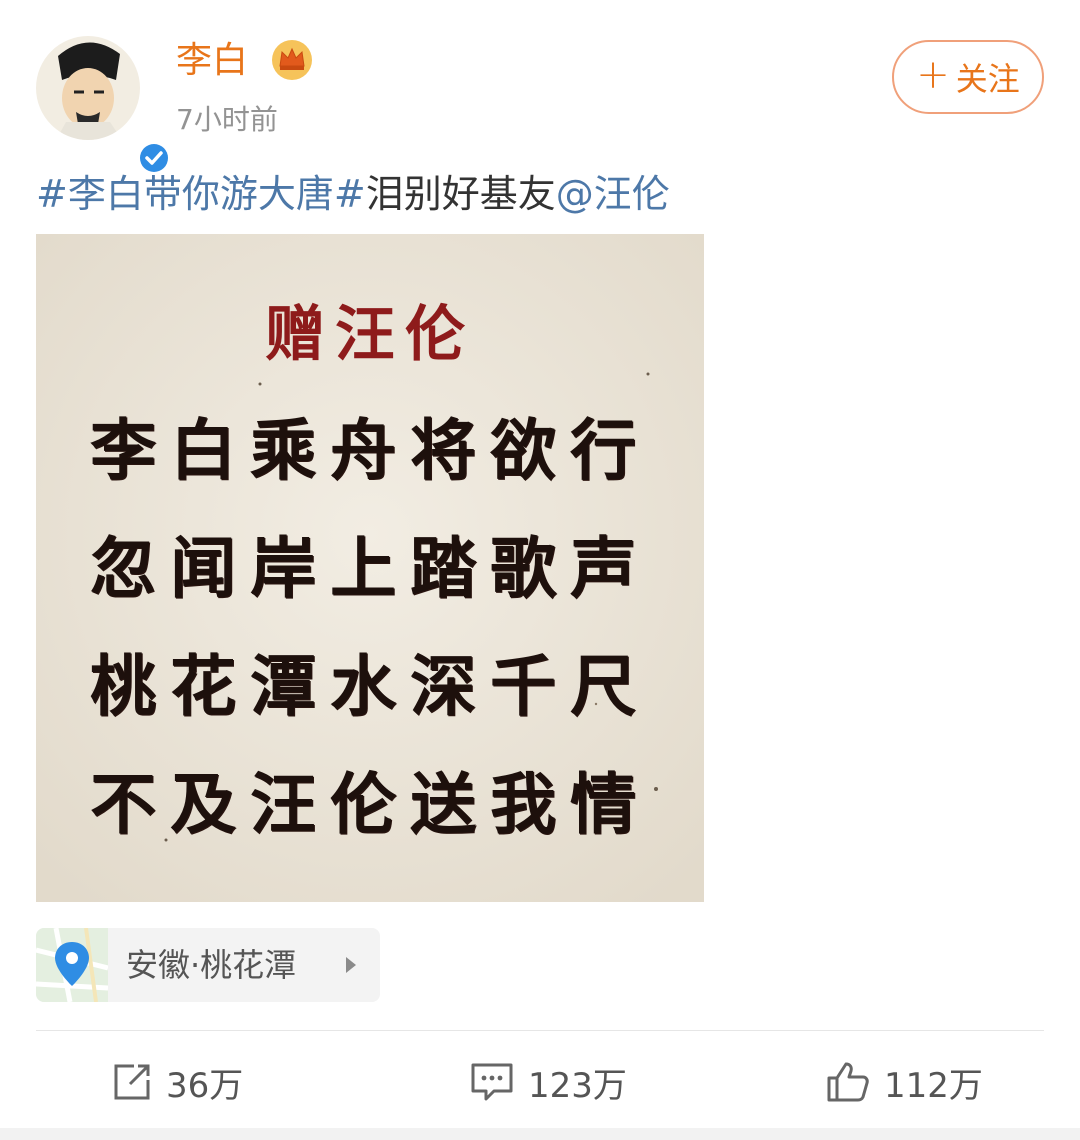 This screenshot has width=1080, height=1140. What do you see at coordinates (201, 194) in the screenshot?
I see `hashtag-link: #李白带你游大唐#` at bounding box center [201, 194].